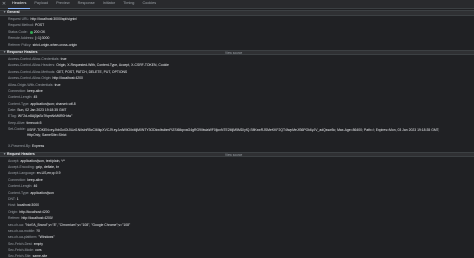 The image size is (474, 258). I want to click on section-title: Response Headers, so click(22, 52).